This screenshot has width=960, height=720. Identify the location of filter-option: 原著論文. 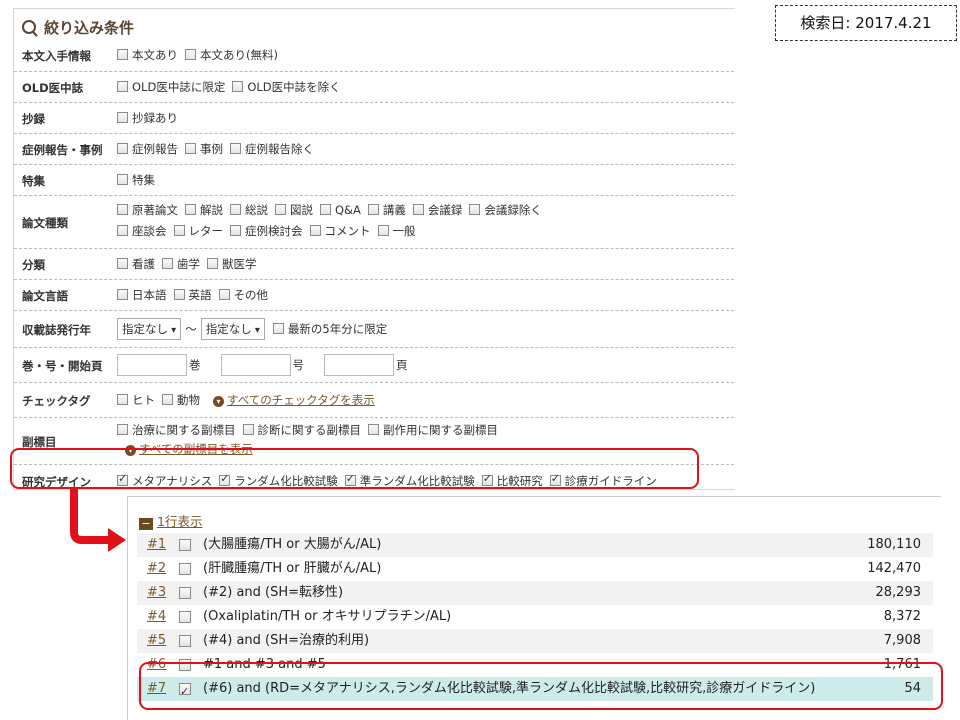
(147, 210).